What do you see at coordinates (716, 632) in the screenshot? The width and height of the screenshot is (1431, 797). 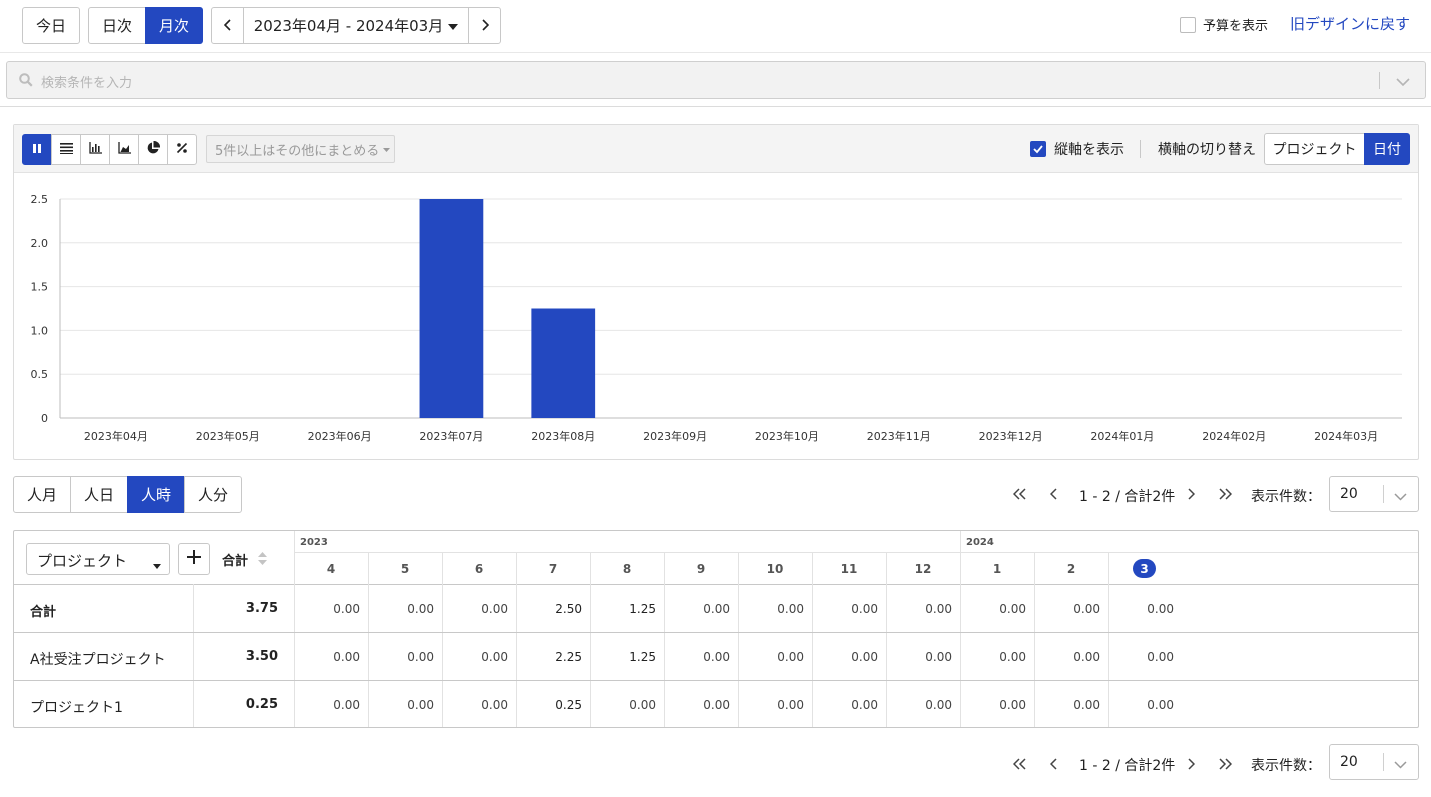 I see `row-divider` at bounding box center [716, 632].